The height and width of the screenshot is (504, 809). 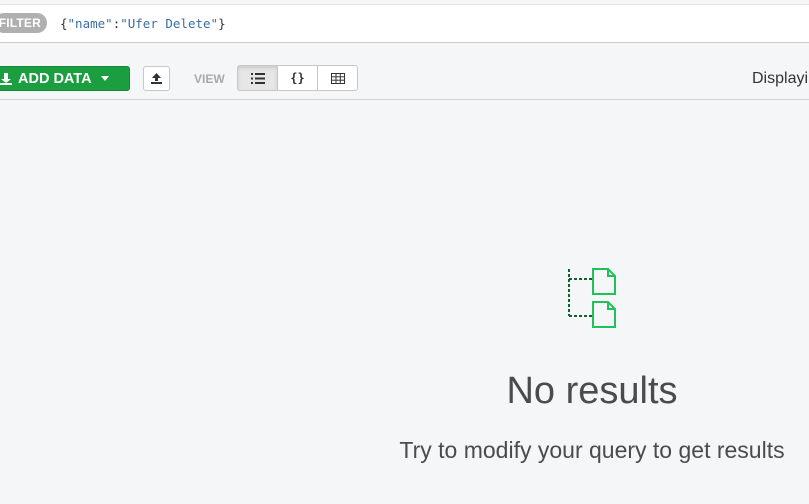 What do you see at coordinates (90, 23) in the screenshot?
I see `query-key: "name"` at bounding box center [90, 23].